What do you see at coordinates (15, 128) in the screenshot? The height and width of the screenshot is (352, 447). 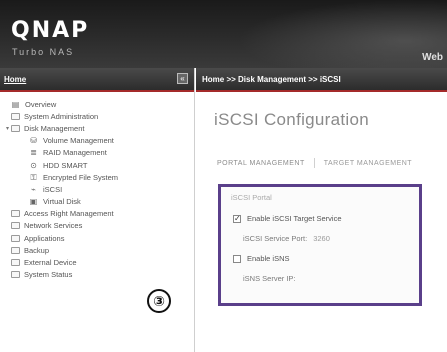 I see `folder-open-icon` at bounding box center [15, 128].